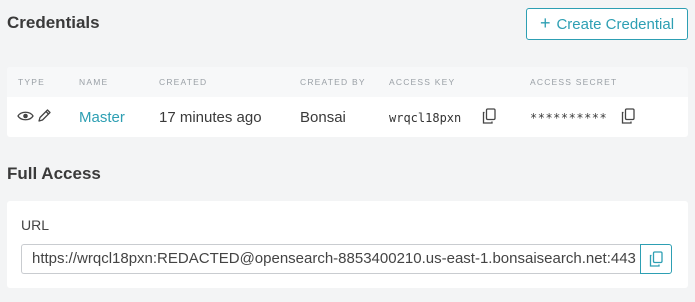 This screenshot has height=302, width=695. What do you see at coordinates (425, 118) in the screenshot?
I see `access-key-value: wrqcl18pxn` at bounding box center [425, 118].